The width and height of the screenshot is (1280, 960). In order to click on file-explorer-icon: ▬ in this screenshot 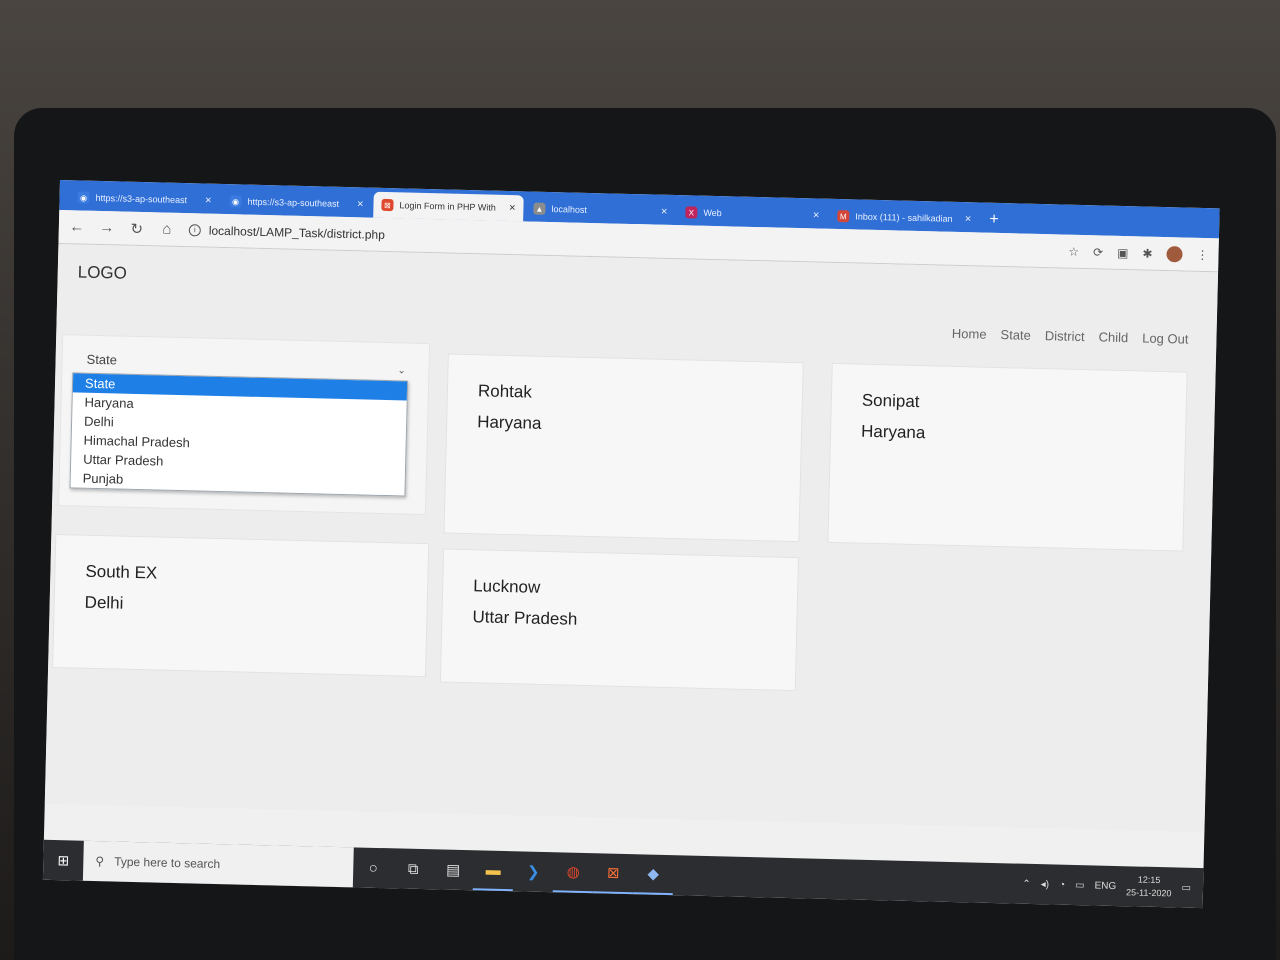, I will do `click(493, 871)`.